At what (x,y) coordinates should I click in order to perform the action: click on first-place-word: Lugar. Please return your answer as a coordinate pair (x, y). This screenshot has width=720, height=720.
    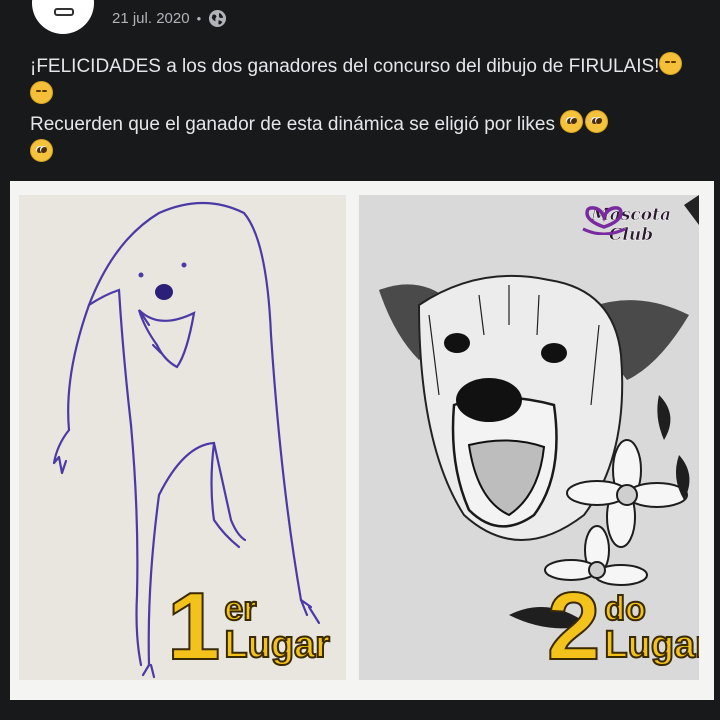
    Looking at the image, I should click on (277, 645).